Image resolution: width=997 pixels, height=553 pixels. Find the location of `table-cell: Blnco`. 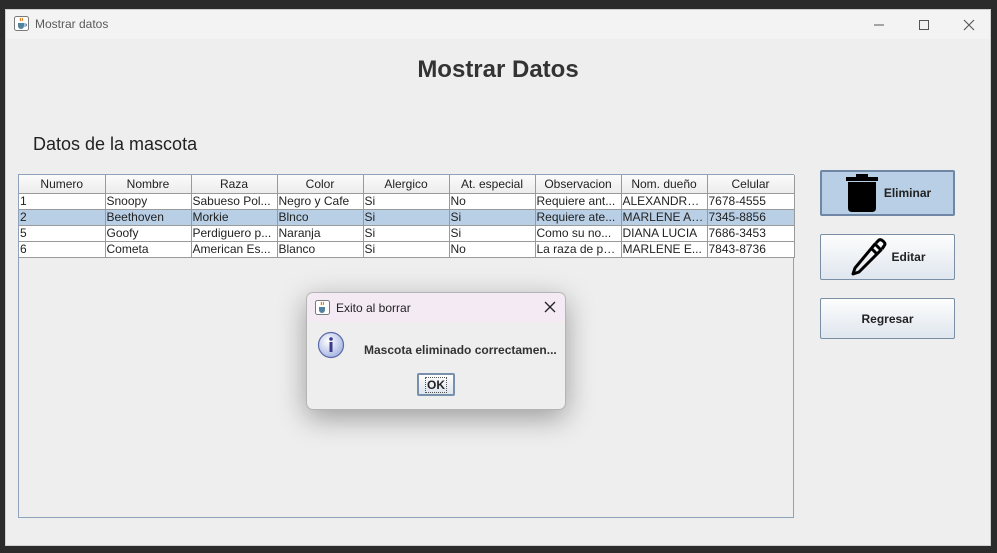

table-cell: Blnco is located at coordinates (320, 217).